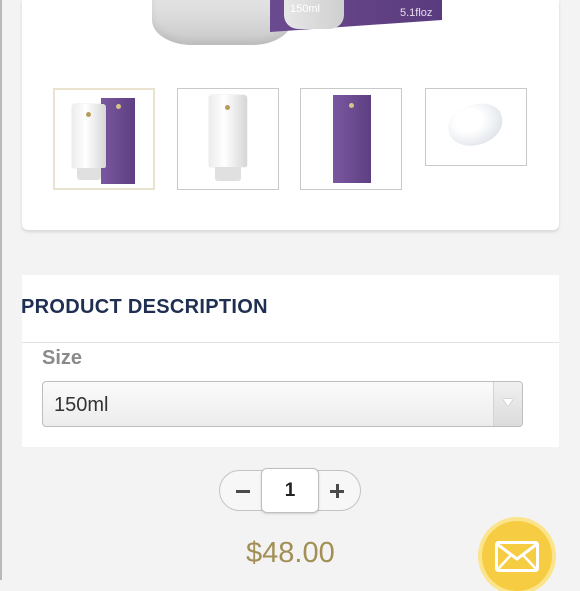 The width and height of the screenshot is (580, 591). Describe the element at coordinates (338, 490) in the screenshot. I see `increment-quantity-button` at that location.